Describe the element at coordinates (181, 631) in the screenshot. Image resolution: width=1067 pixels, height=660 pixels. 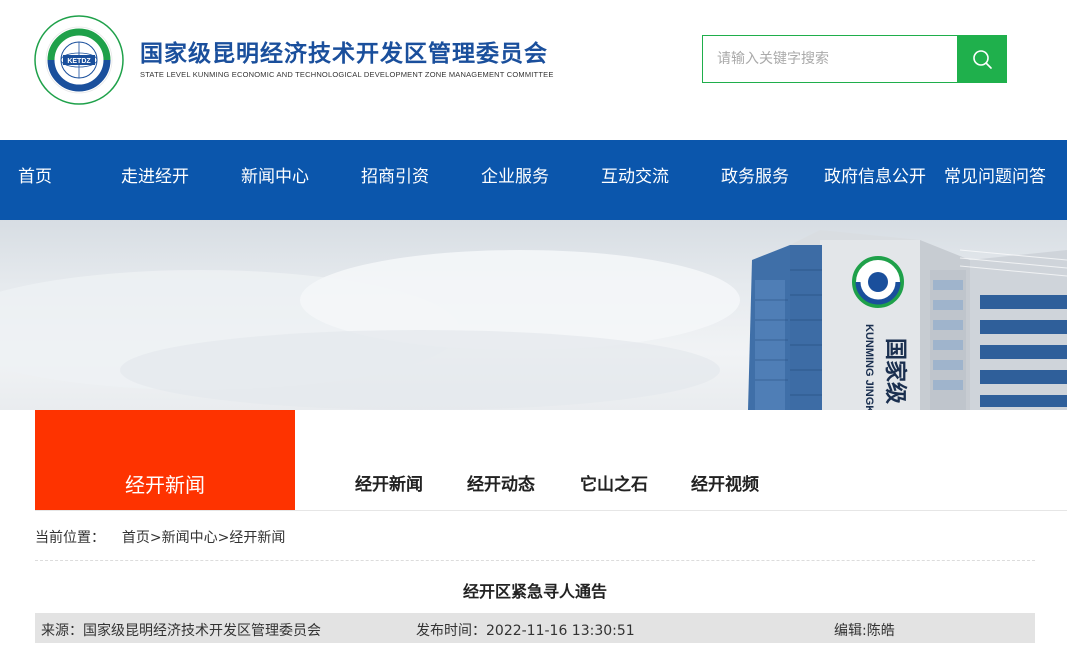
I see `article-source: 来源：国家级昆明经济技术开发区管理委员会` at that location.